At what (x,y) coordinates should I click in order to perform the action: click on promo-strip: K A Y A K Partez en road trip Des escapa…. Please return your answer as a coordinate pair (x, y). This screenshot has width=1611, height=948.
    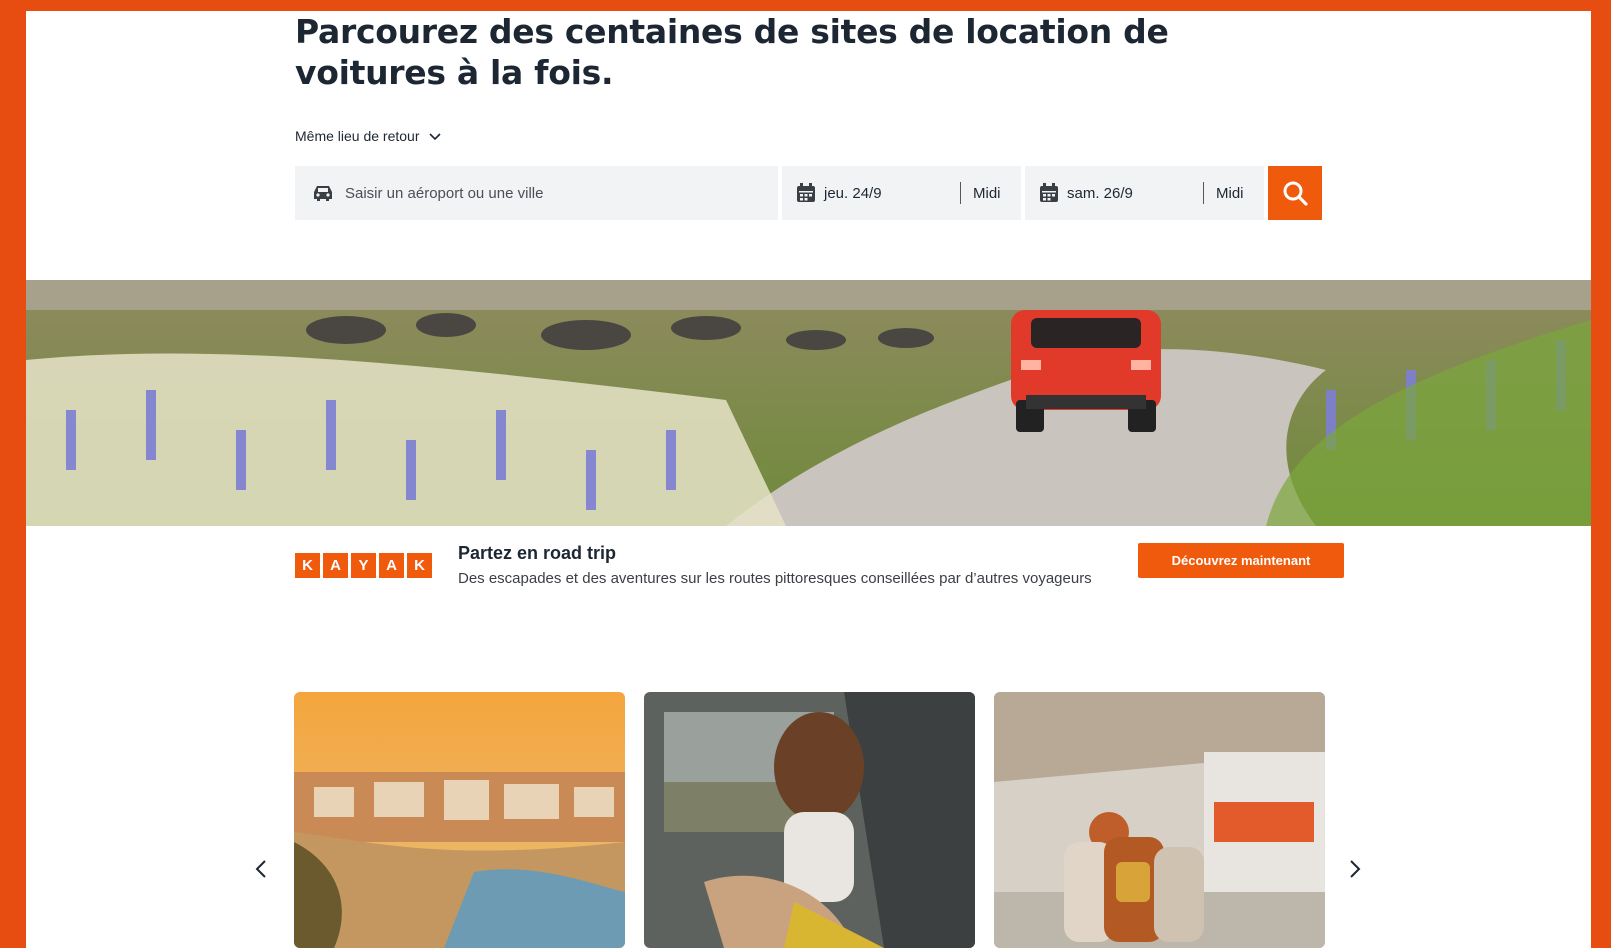
    Looking at the image, I should click on (819, 573).